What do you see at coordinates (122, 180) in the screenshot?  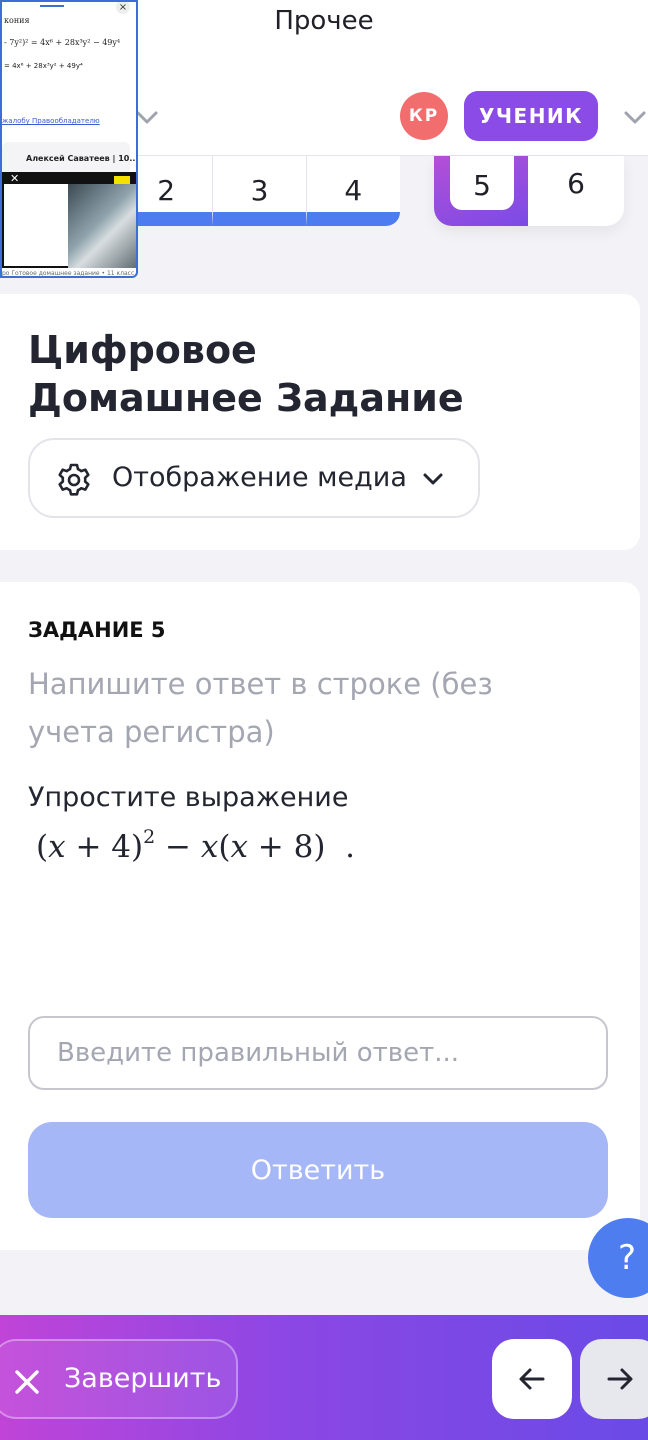 I see `ad-label` at bounding box center [122, 180].